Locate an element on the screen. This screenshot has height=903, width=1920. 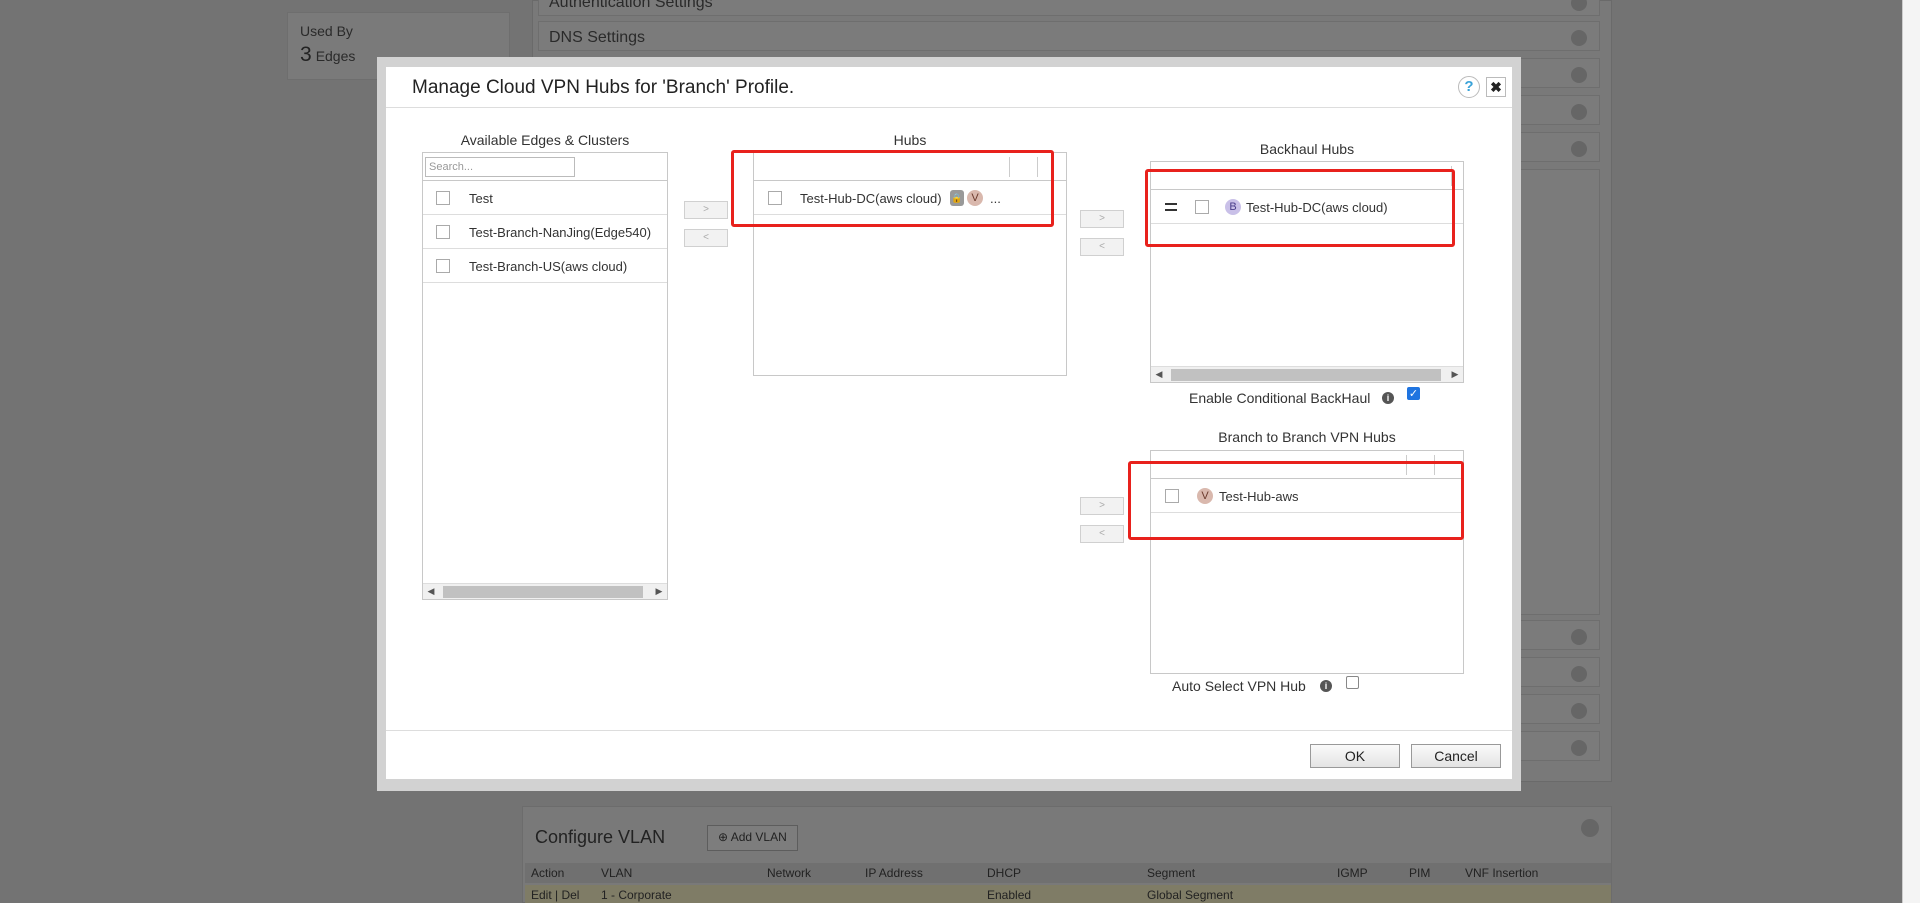
move-from-backhaul-button: < is located at coordinates (1102, 247).